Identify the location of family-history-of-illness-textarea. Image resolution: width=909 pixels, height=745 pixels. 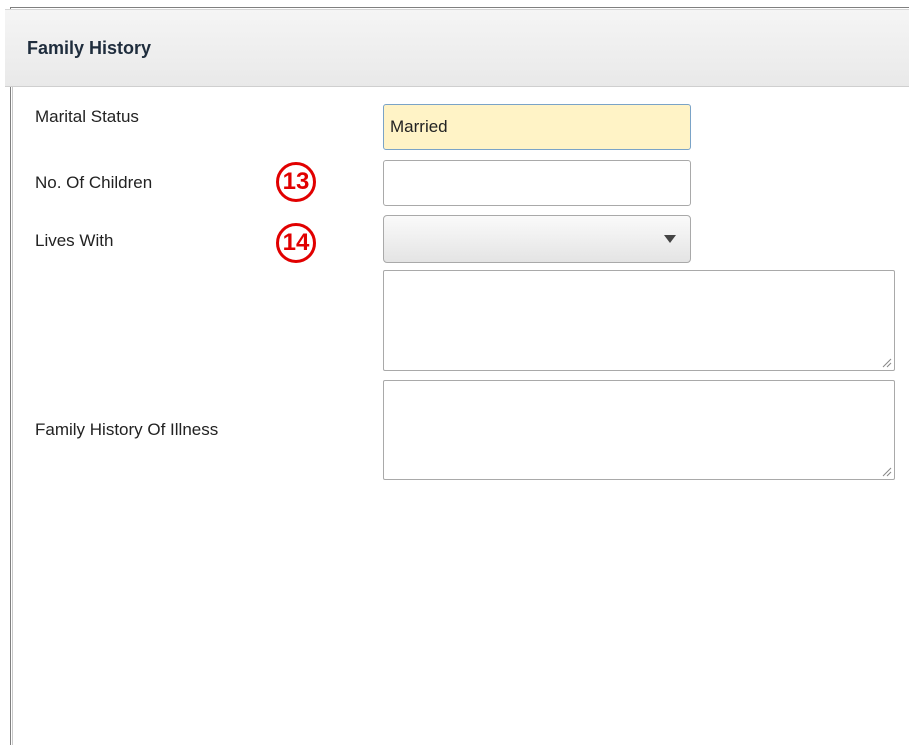
(639, 430).